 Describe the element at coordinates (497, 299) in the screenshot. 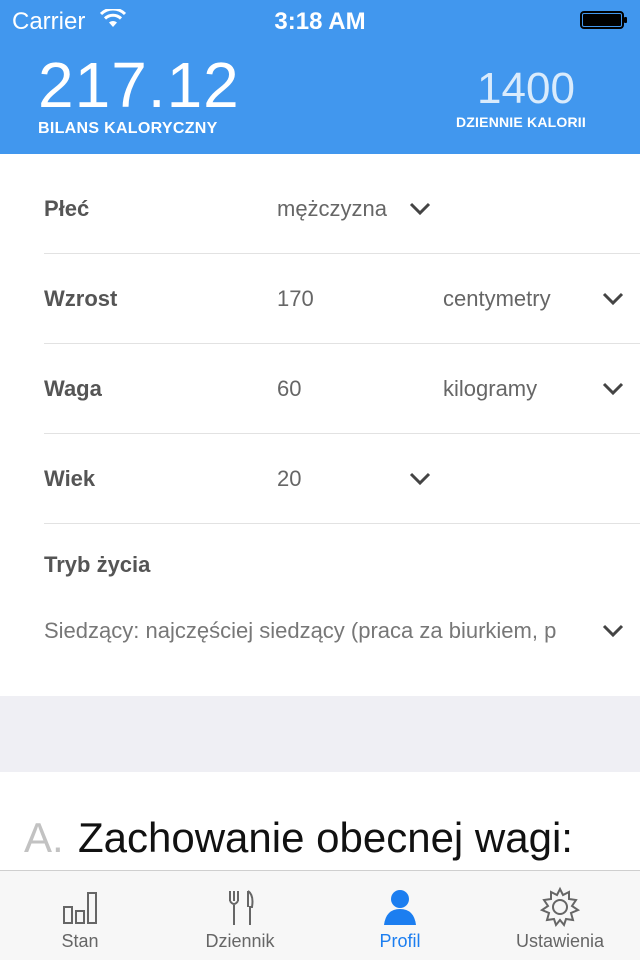

I see `height-unit-select: centymetry` at that location.